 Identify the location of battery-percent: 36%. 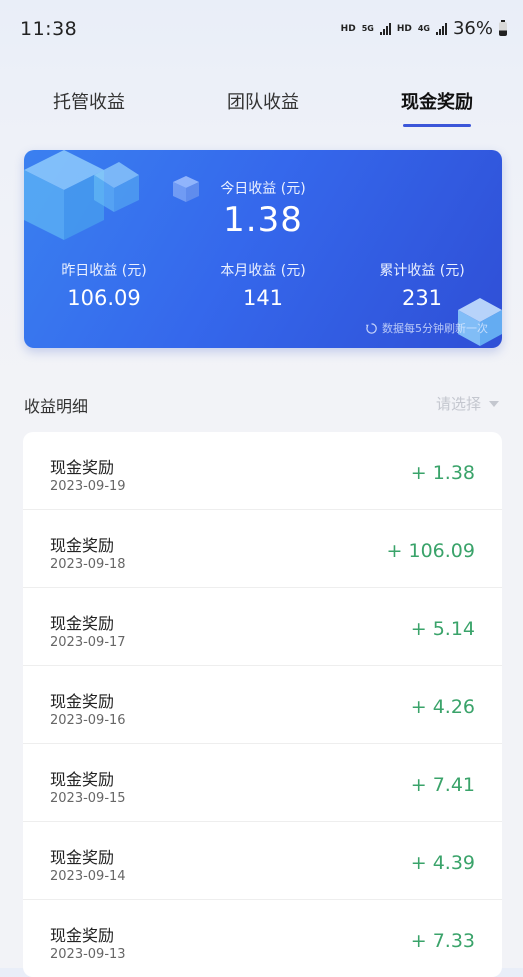
(472, 28).